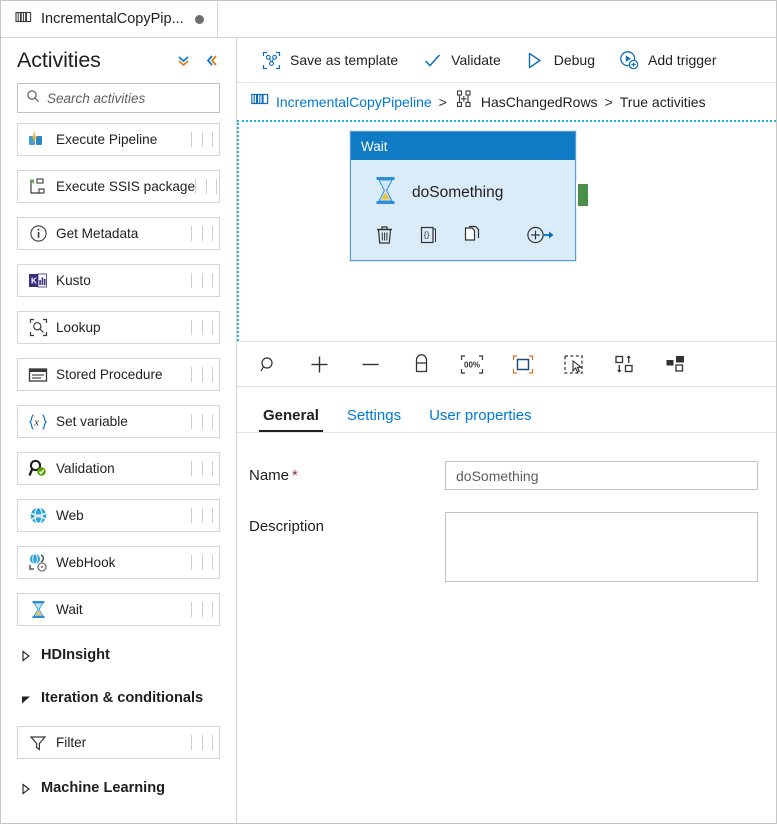 This screenshot has width=777, height=824. What do you see at coordinates (118, 468) in the screenshot?
I see `activity-item-validation: Validation` at bounding box center [118, 468].